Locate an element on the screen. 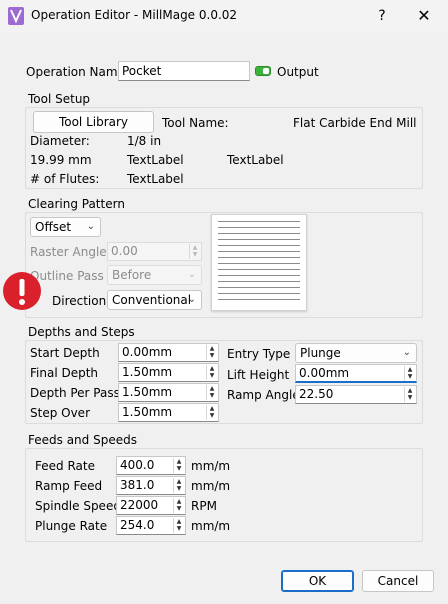  outline-pass-value: Before is located at coordinates (132, 275).